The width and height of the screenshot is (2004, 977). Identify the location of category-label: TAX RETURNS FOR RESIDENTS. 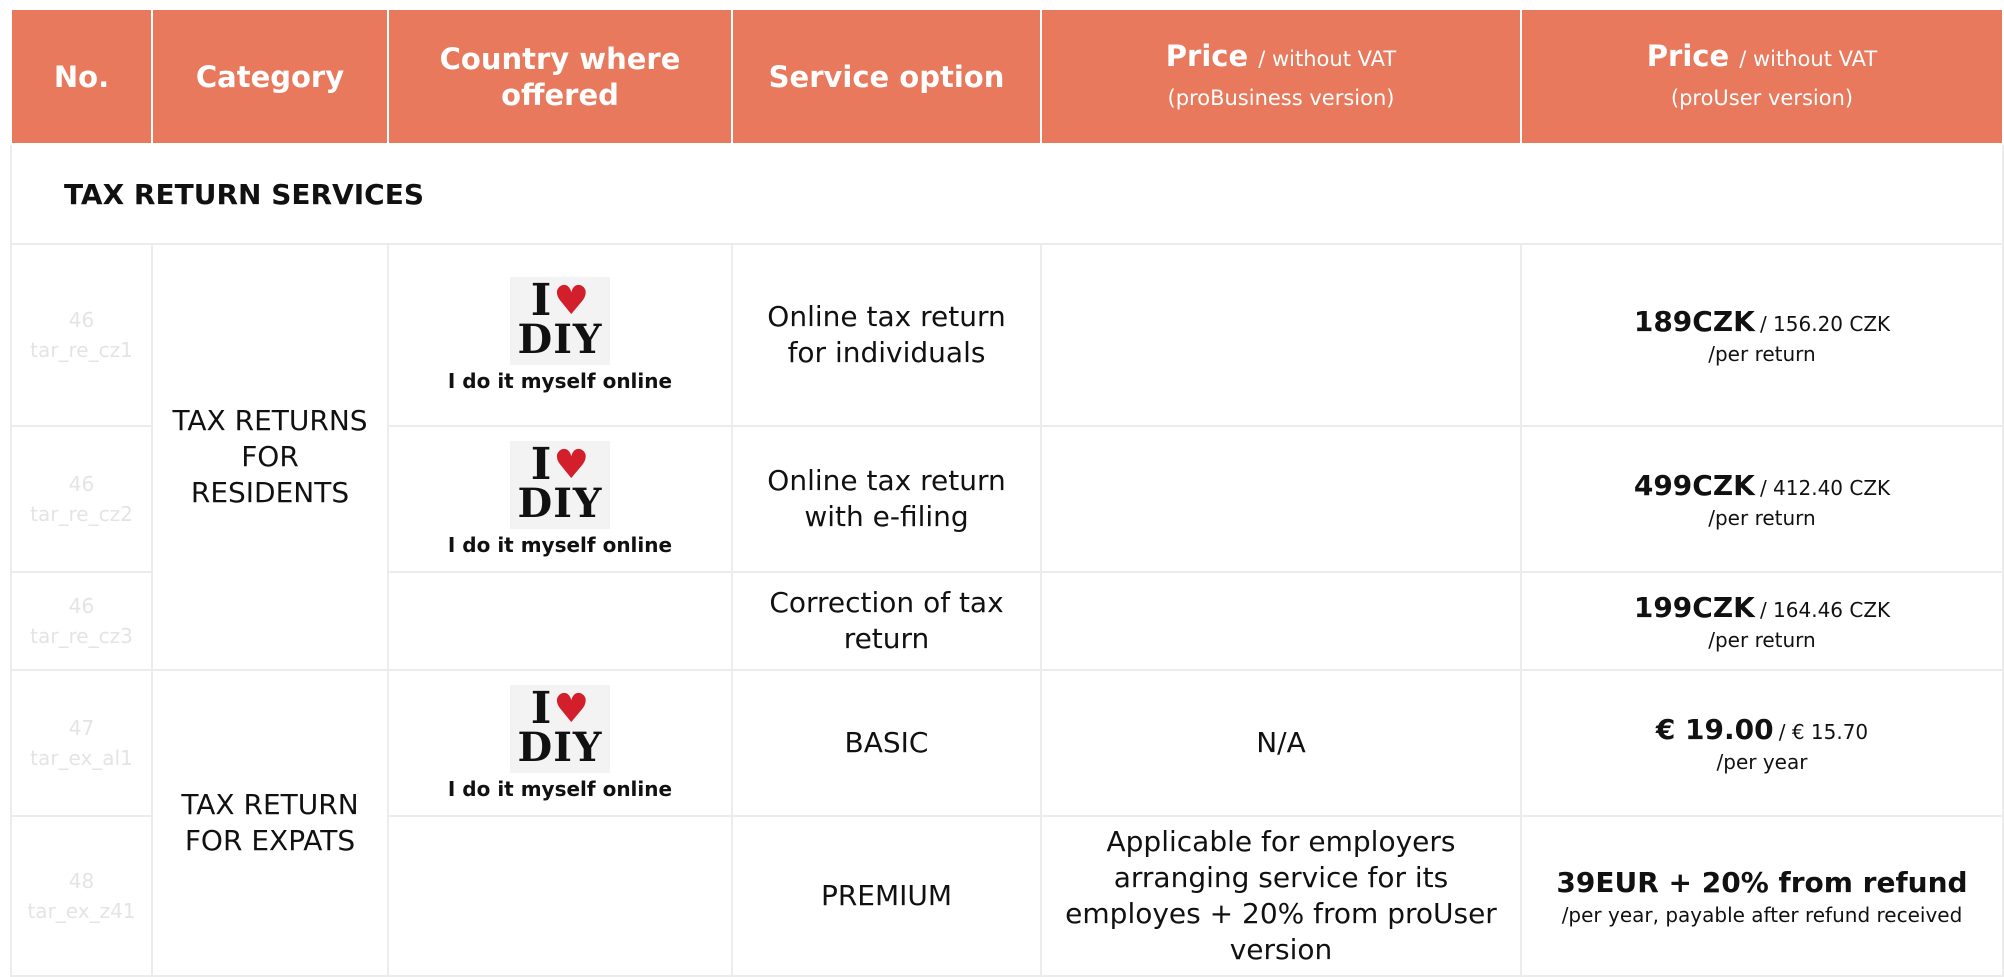
(270, 456).